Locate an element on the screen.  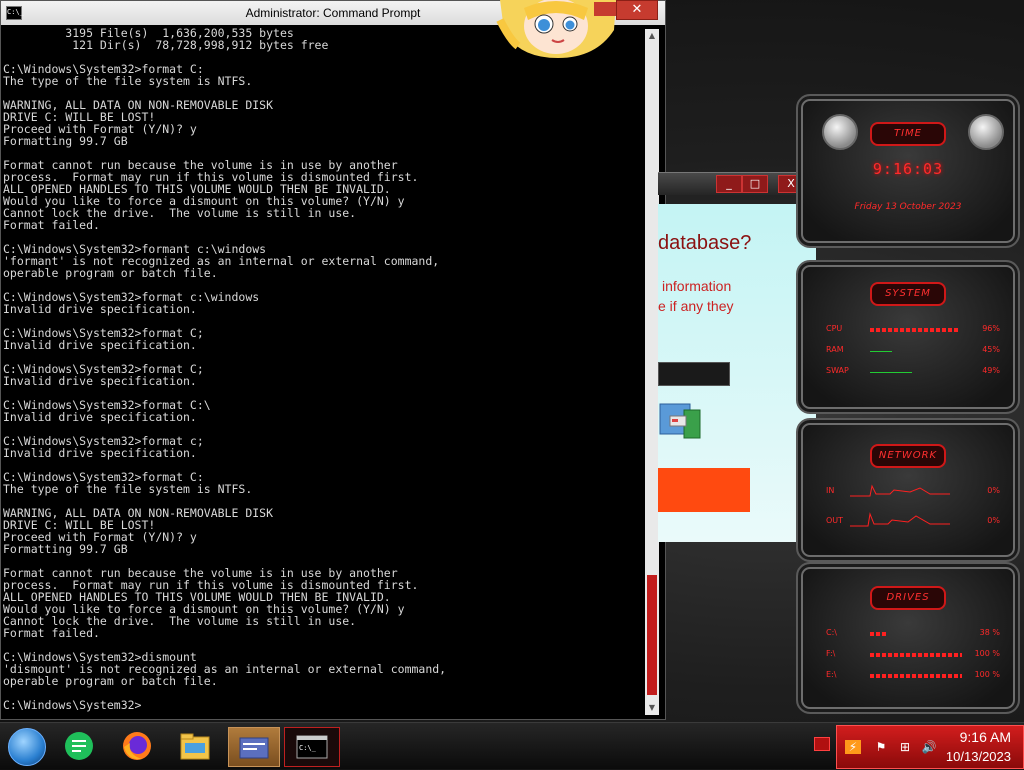
cmd-scrollbar: ▲ ▼ is located at coordinates (652, 372).